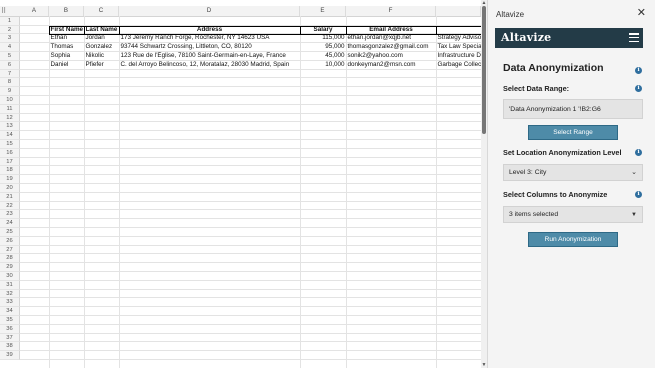 The height and width of the screenshot is (368, 655). What do you see at coordinates (10, 171) in the screenshot?
I see `row-header: 18` at bounding box center [10, 171].